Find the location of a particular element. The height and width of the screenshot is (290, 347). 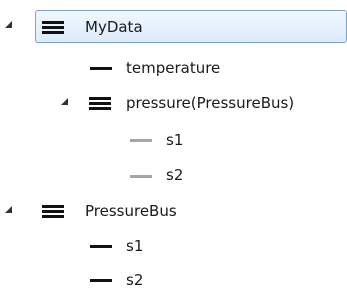

tree-node-pressure-s1: s1 is located at coordinates (174, 140).